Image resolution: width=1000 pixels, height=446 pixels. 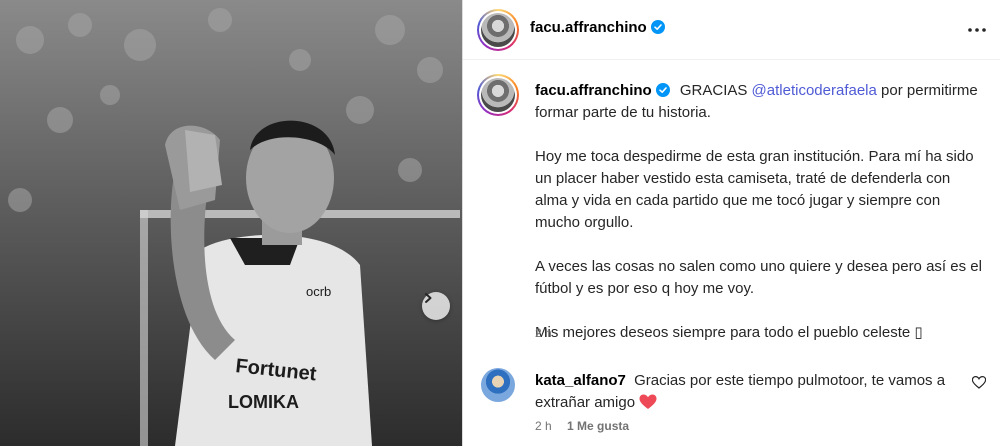 I want to click on commenter-avatar, so click(x=498, y=385).